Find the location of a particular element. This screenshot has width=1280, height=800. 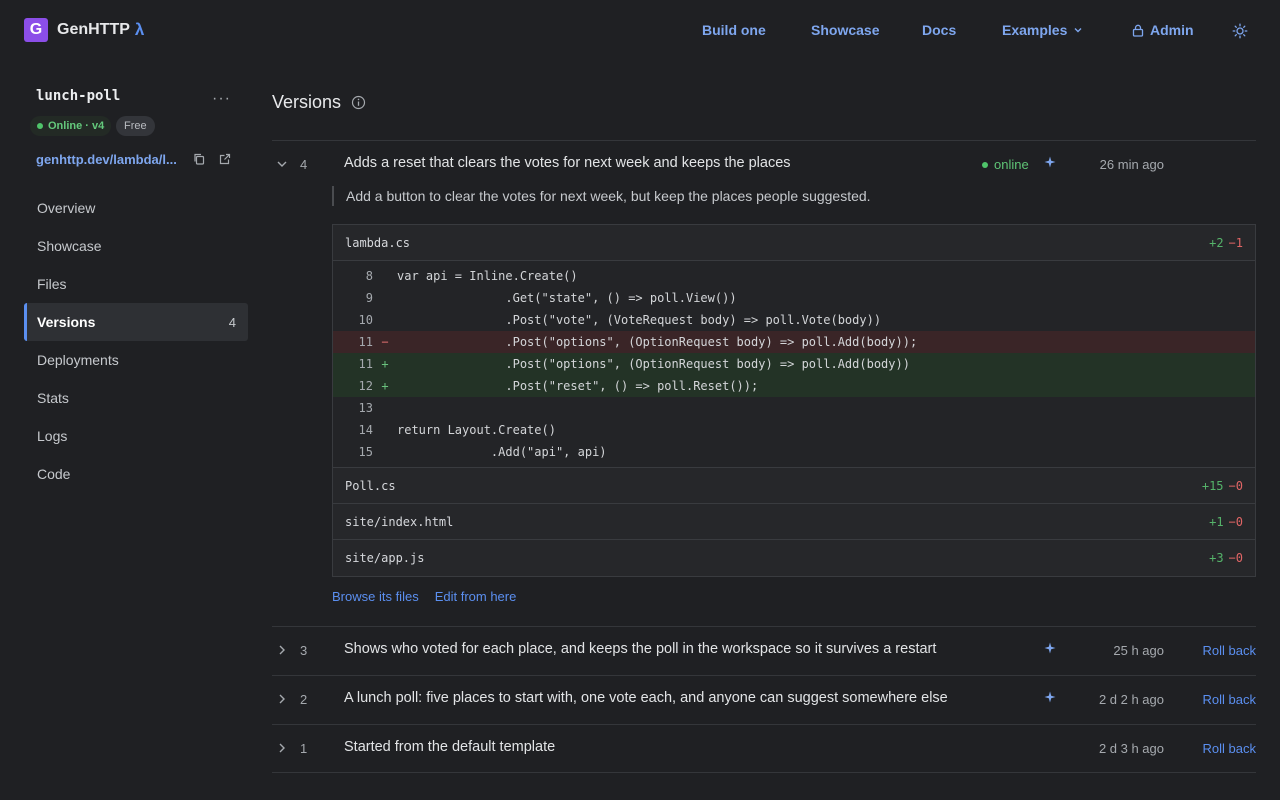

code-line: 15 .Add("api", api) is located at coordinates (794, 452).